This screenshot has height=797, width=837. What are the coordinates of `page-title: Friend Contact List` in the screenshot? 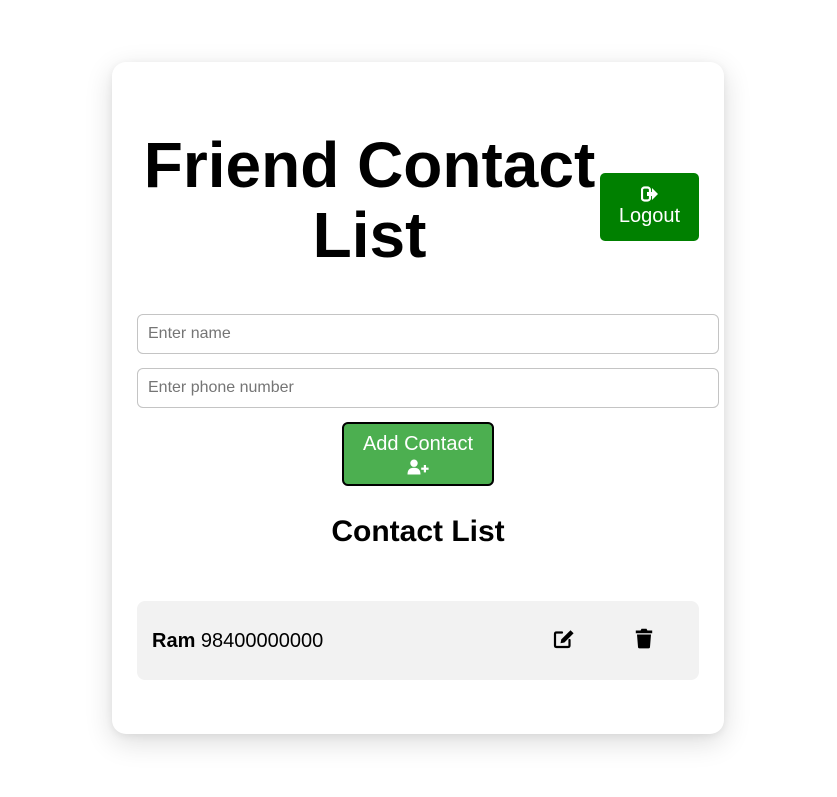 It's located at (369, 200).